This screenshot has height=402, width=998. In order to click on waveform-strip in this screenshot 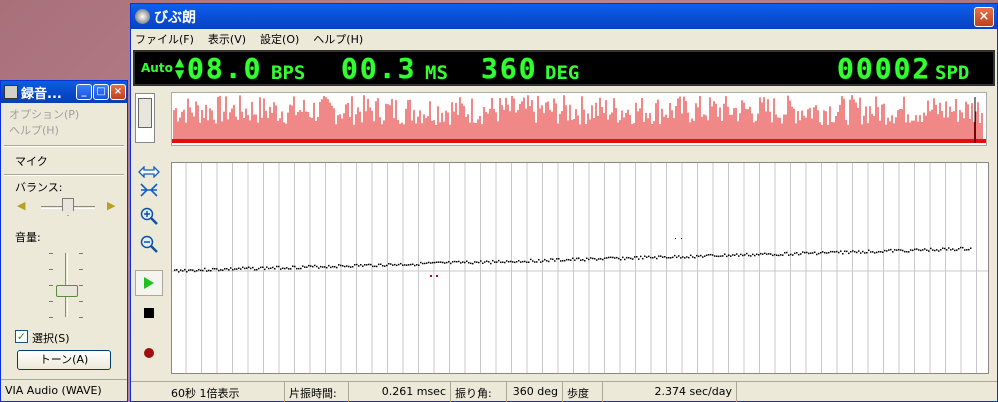, I will do `click(579, 119)`.